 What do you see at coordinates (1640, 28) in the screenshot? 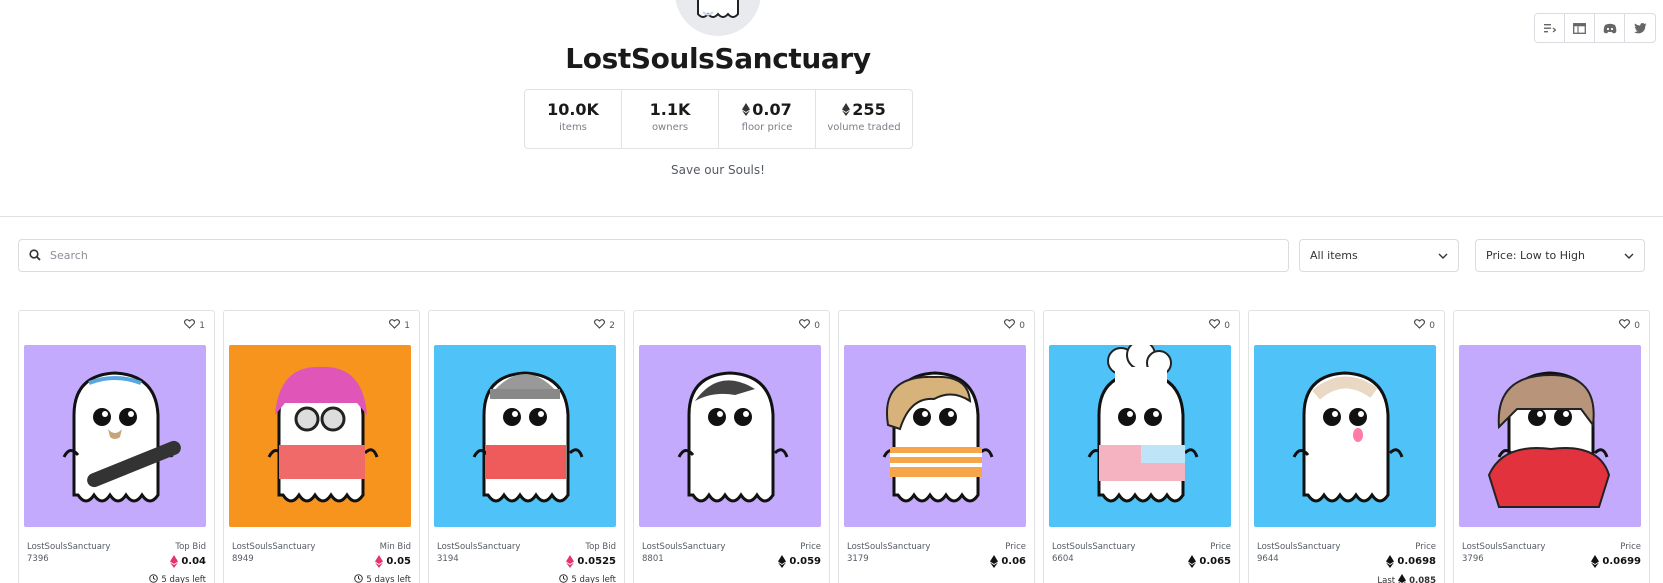
I see `twitter-icon` at bounding box center [1640, 28].